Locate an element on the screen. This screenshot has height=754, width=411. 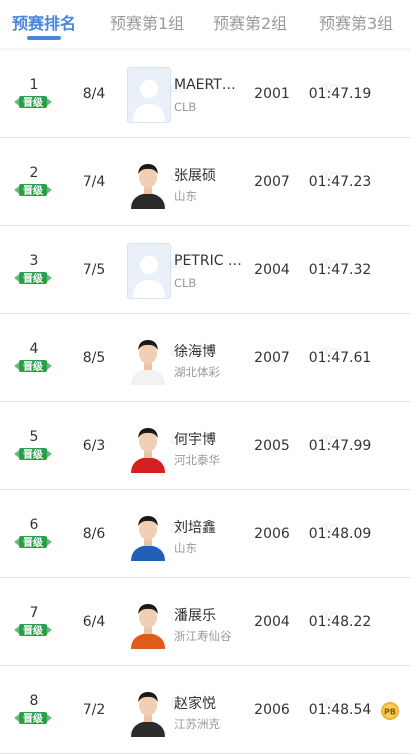
heat-lane: 6/3 is located at coordinates (94, 446).